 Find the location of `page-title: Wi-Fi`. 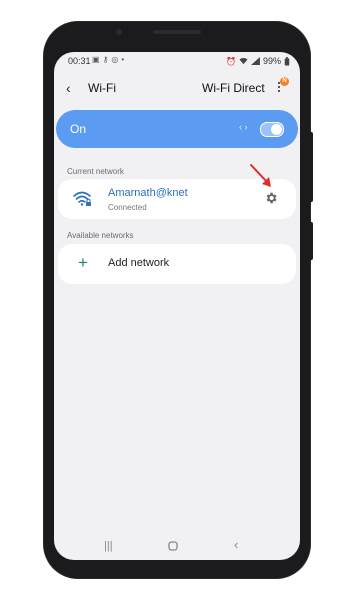

page-title: Wi-Fi is located at coordinates (102, 88).